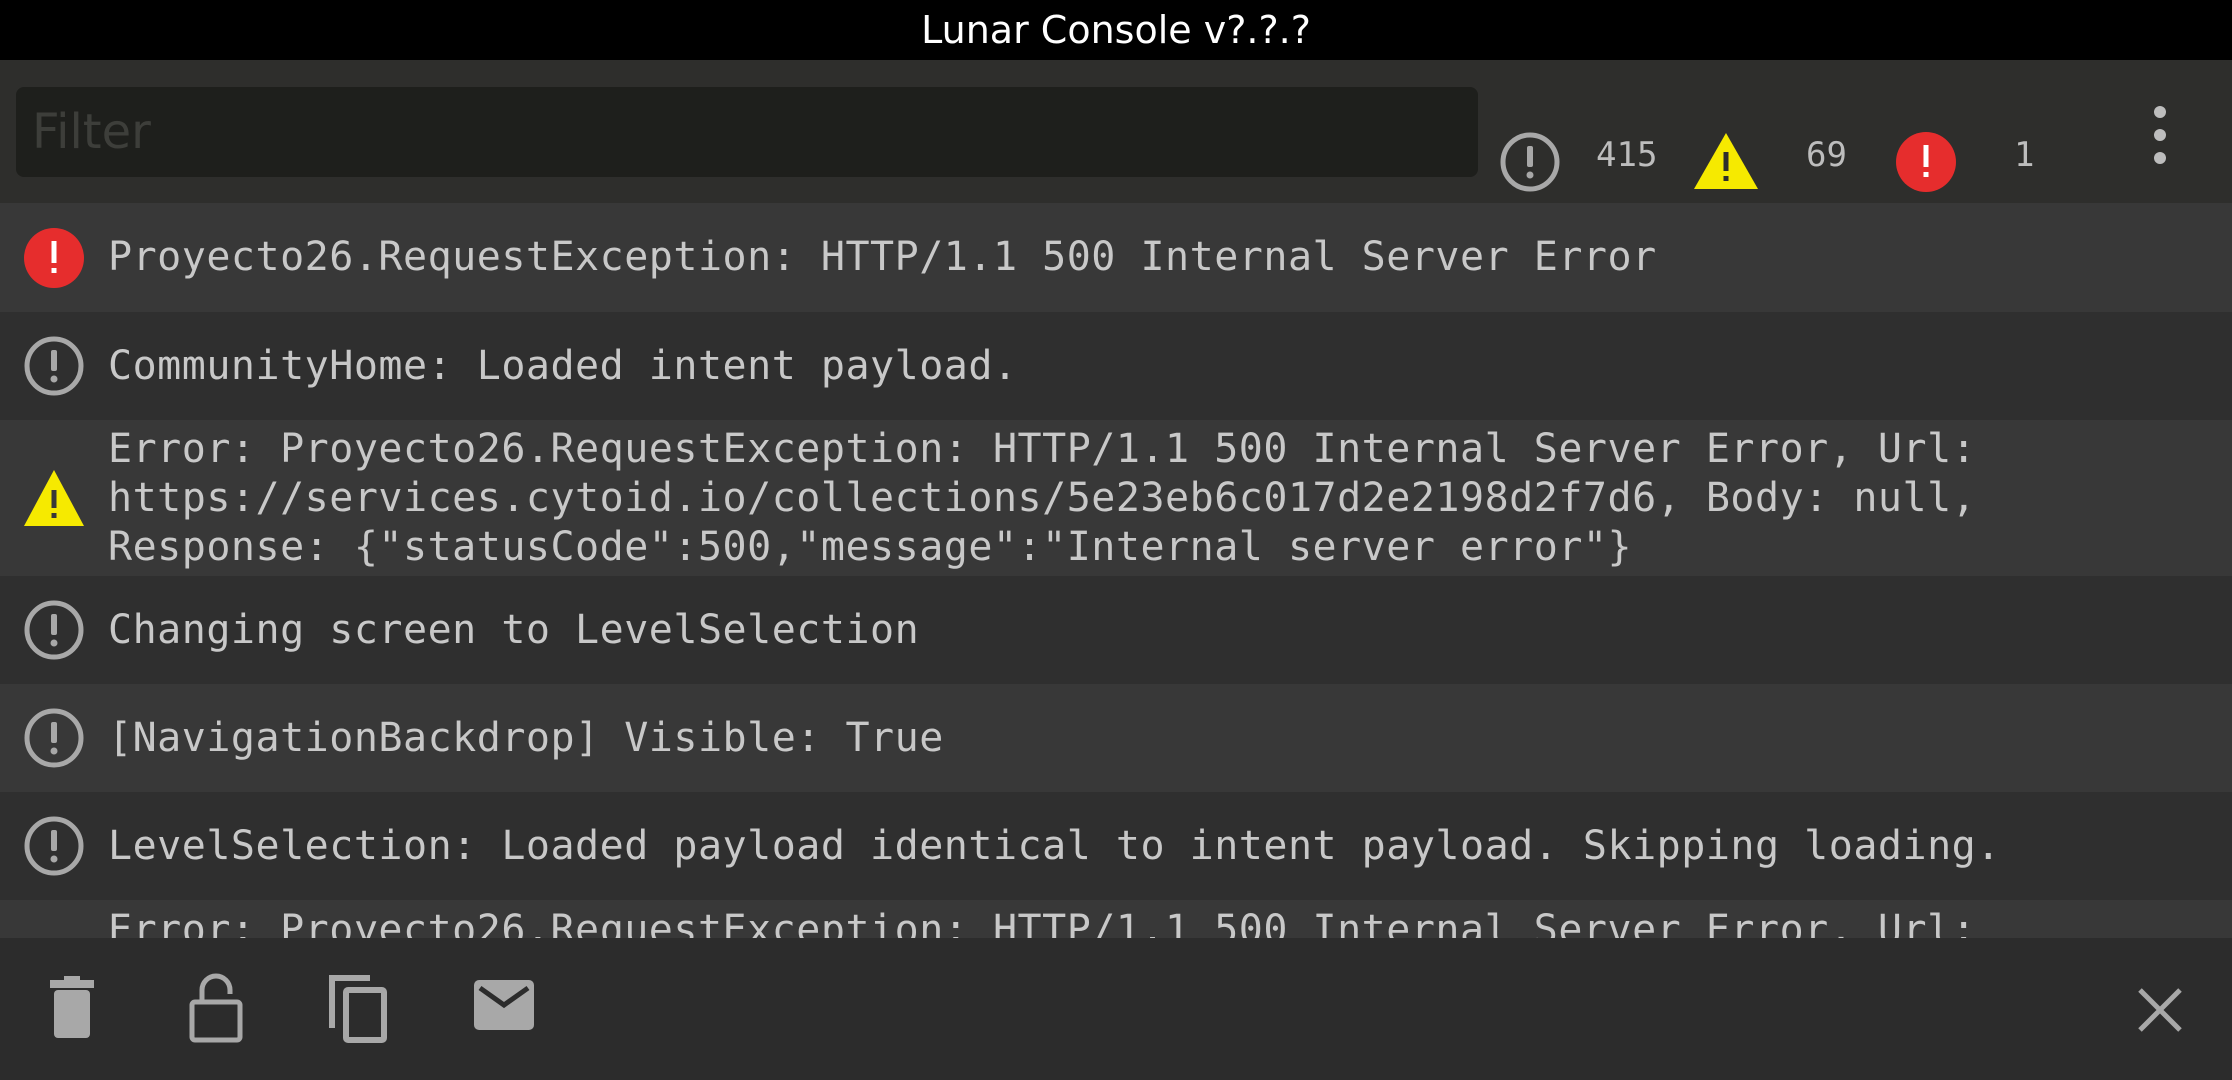 The image size is (2232, 1080). Describe the element at coordinates (1116, 738) in the screenshot. I see `log-entry: [NavigationBackdrop] Visible: True` at that location.